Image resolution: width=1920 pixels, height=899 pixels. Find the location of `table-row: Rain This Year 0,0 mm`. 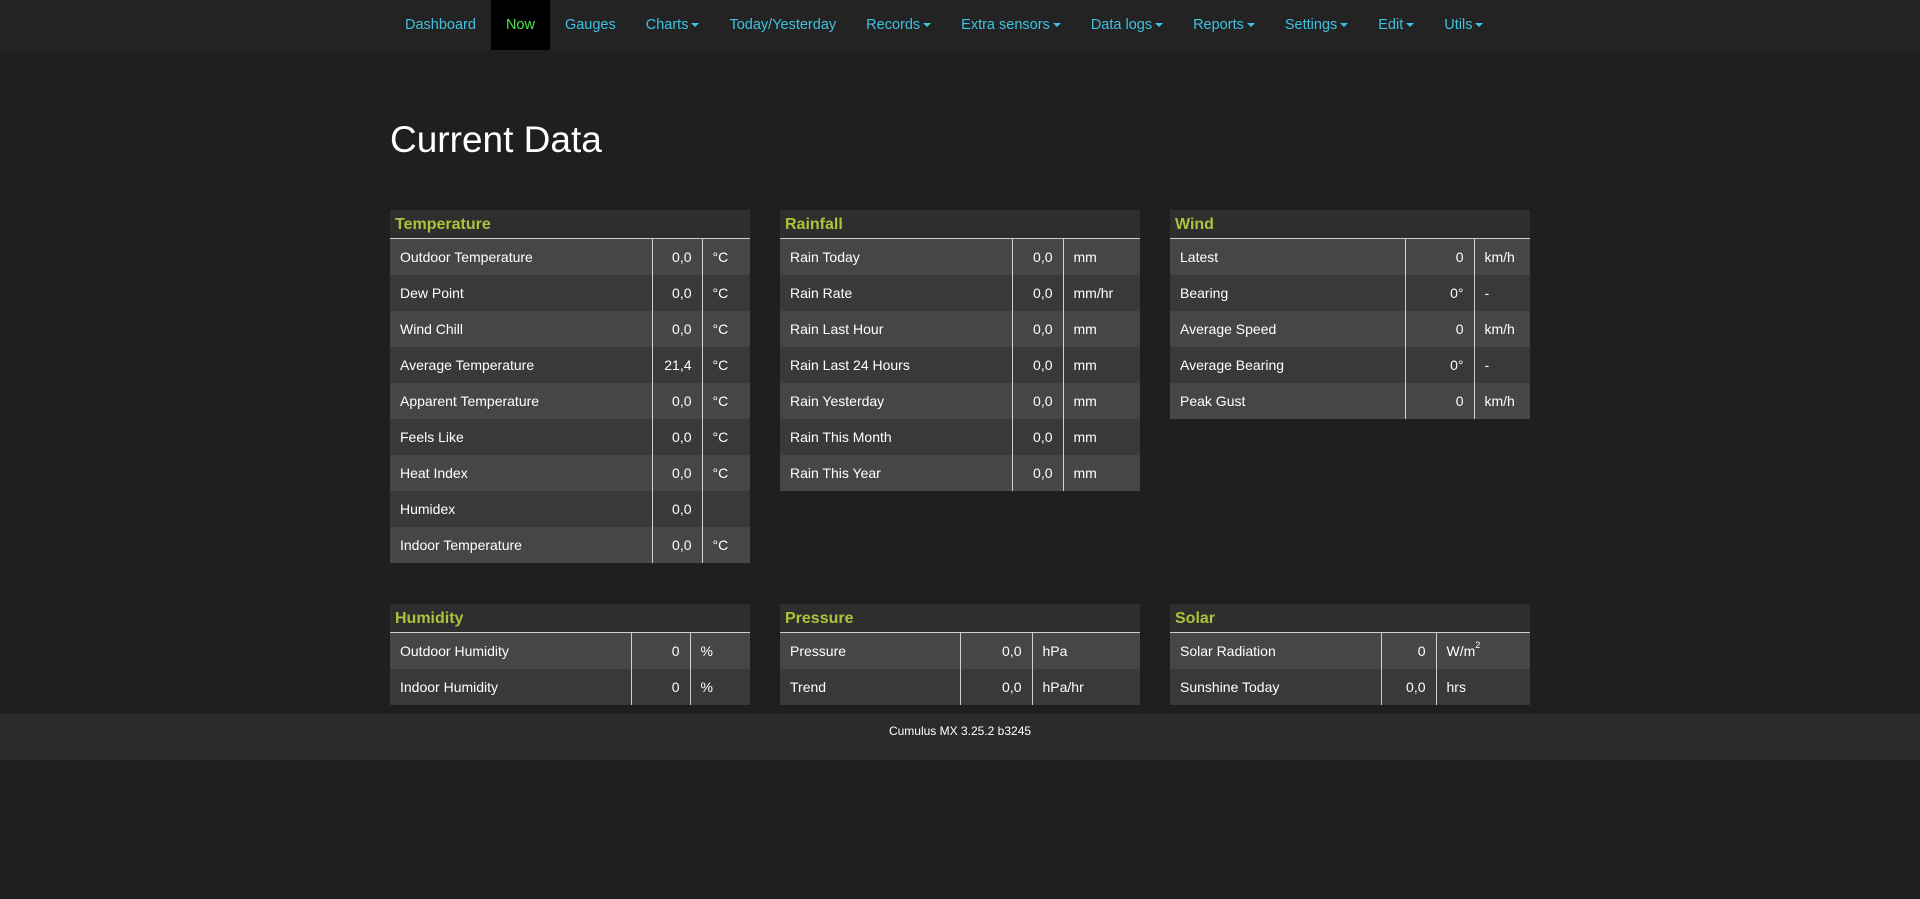

table-row: Rain This Year 0,0 mm is located at coordinates (960, 473).